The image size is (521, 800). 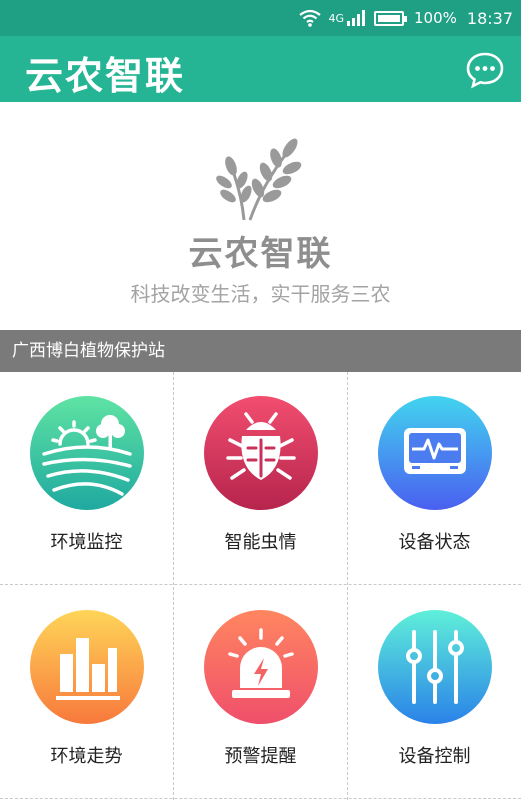 I want to click on signal-icon, so click(x=356, y=18).